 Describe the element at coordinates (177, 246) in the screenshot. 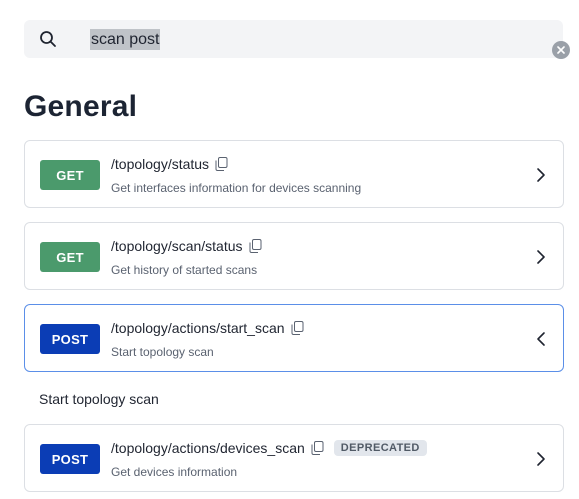

I see `endpoint-path: /topology/scan/status` at that location.